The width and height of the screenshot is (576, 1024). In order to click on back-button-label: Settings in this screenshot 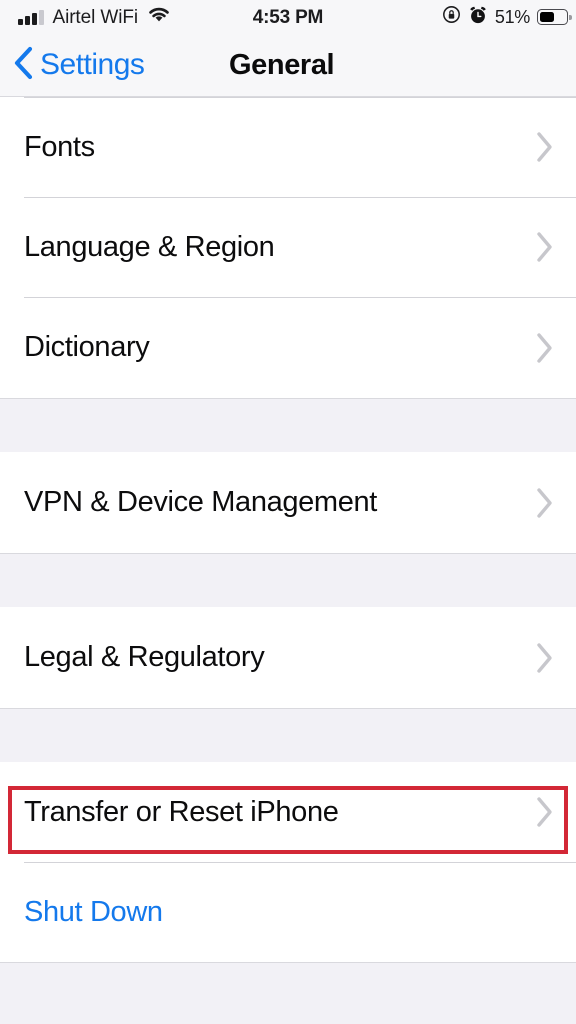, I will do `click(92, 64)`.